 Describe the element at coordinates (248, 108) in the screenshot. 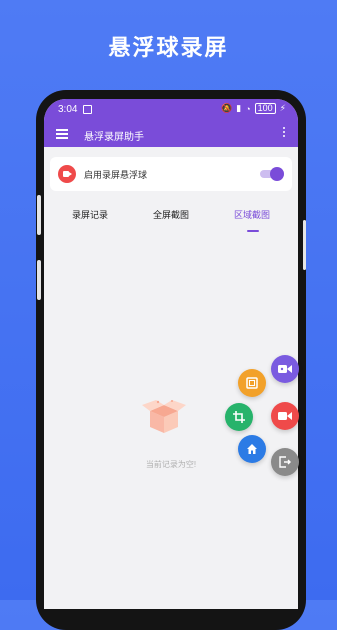

I see `wifi-icon: ◔` at that location.